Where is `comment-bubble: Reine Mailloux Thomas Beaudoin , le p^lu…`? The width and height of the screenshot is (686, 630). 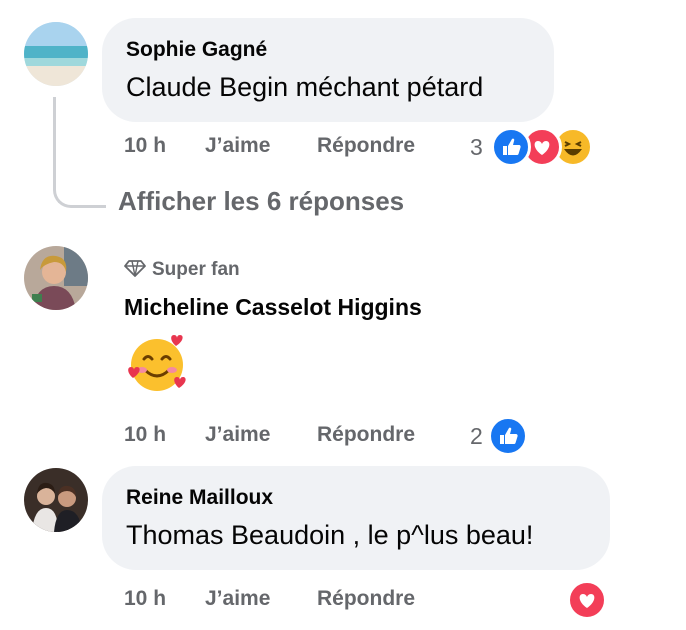
comment-bubble: Reine Mailloux Thomas Beaudoin , le p^lu… is located at coordinates (356, 518).